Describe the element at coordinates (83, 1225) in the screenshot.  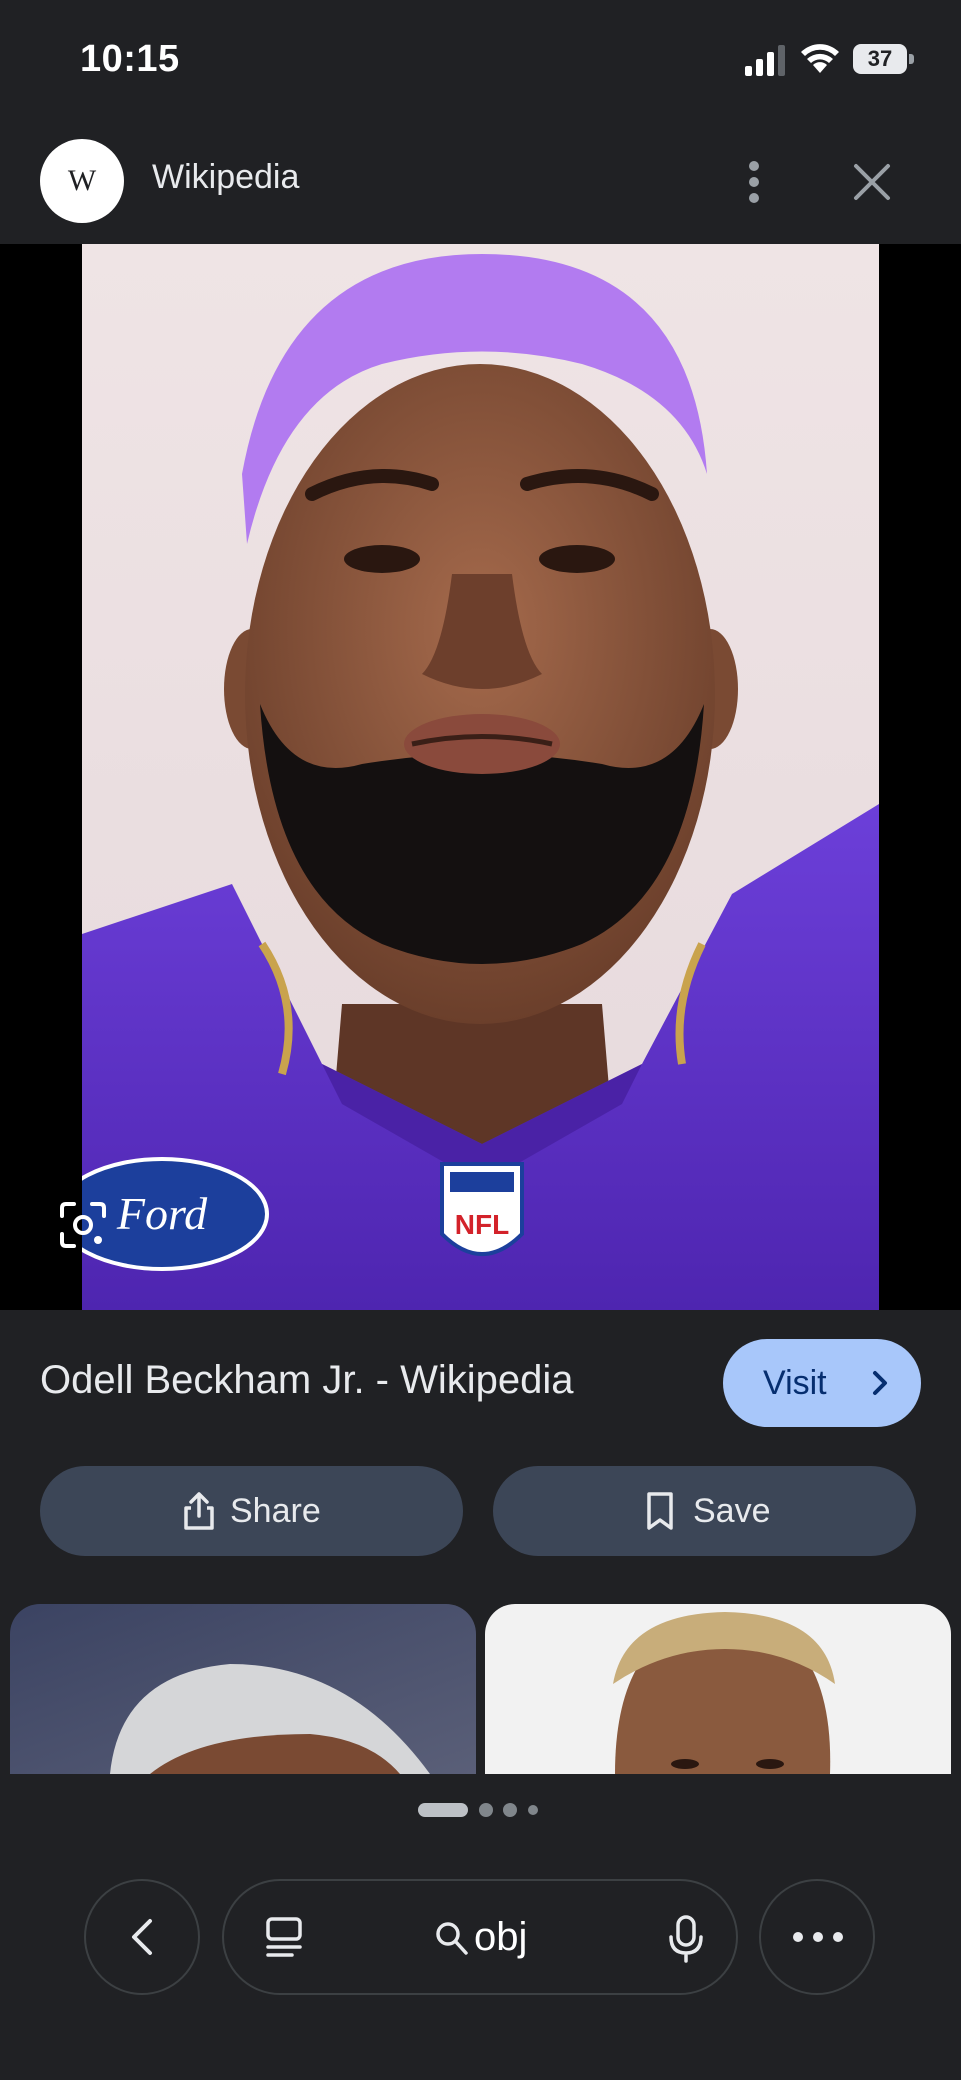
I see `lens-icon` at that location.